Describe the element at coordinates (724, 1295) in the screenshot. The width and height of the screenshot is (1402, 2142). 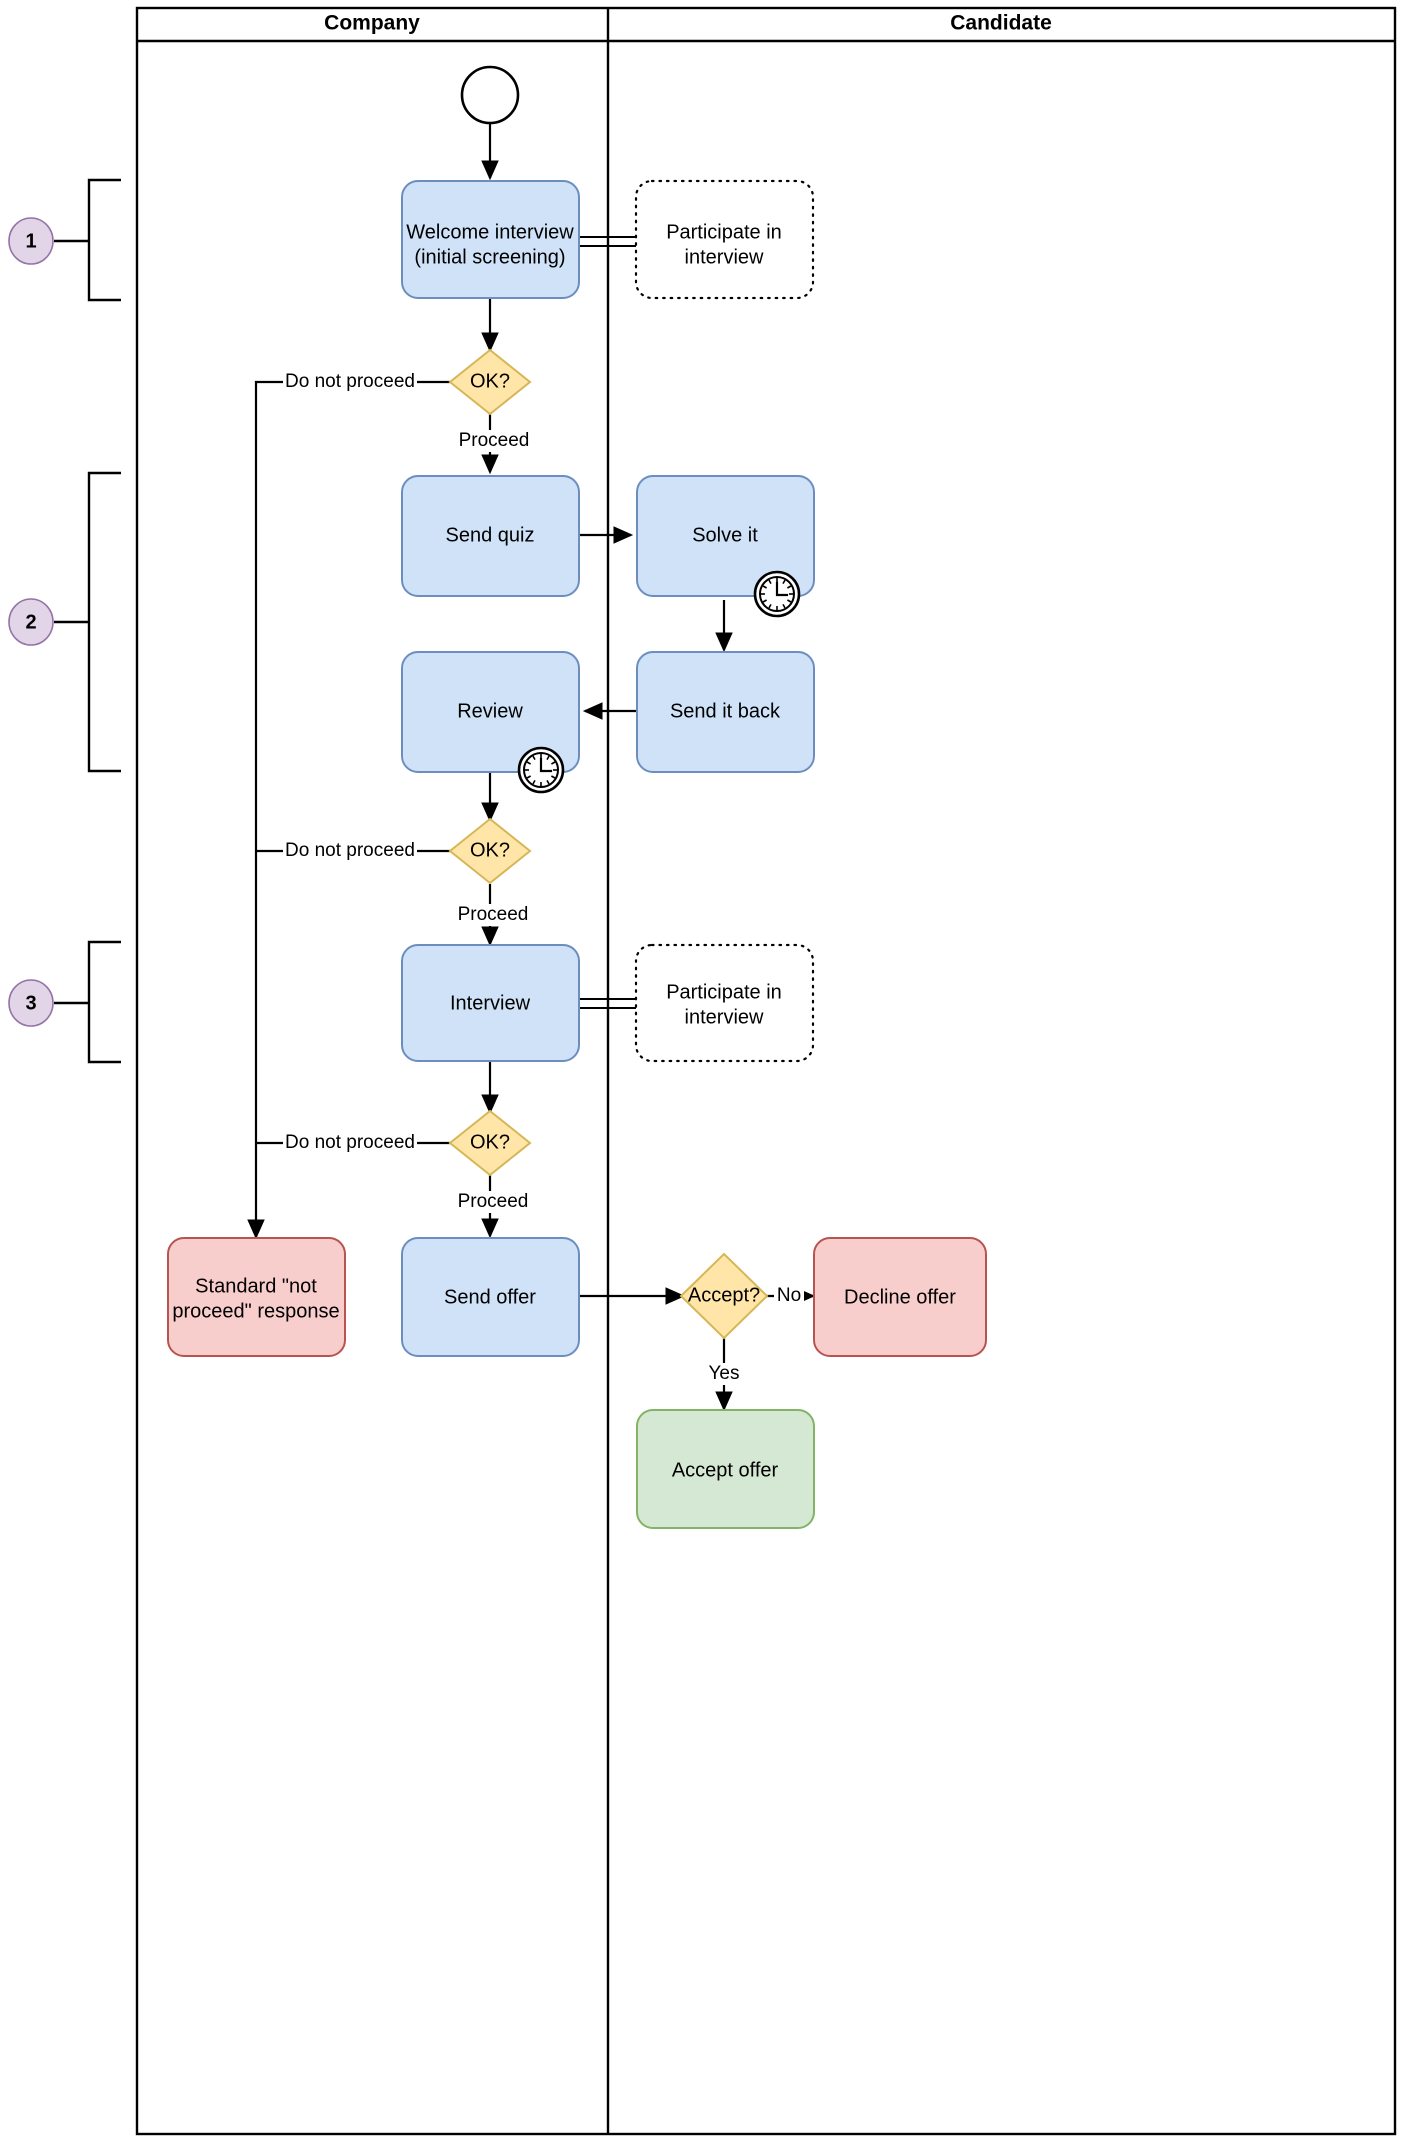
I see `node-gateway-accept-label: Accept?` at that location.